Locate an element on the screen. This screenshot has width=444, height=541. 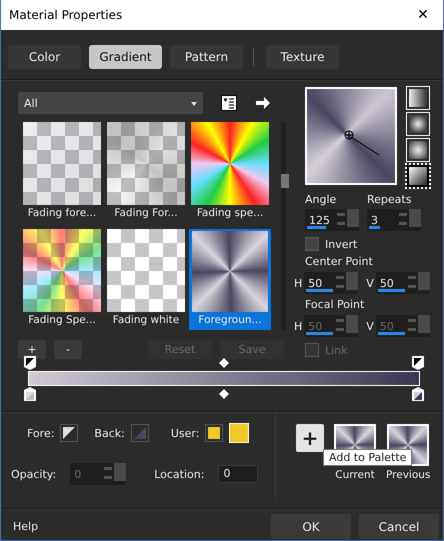
link-label: Link is located at coordinates (336, 350).